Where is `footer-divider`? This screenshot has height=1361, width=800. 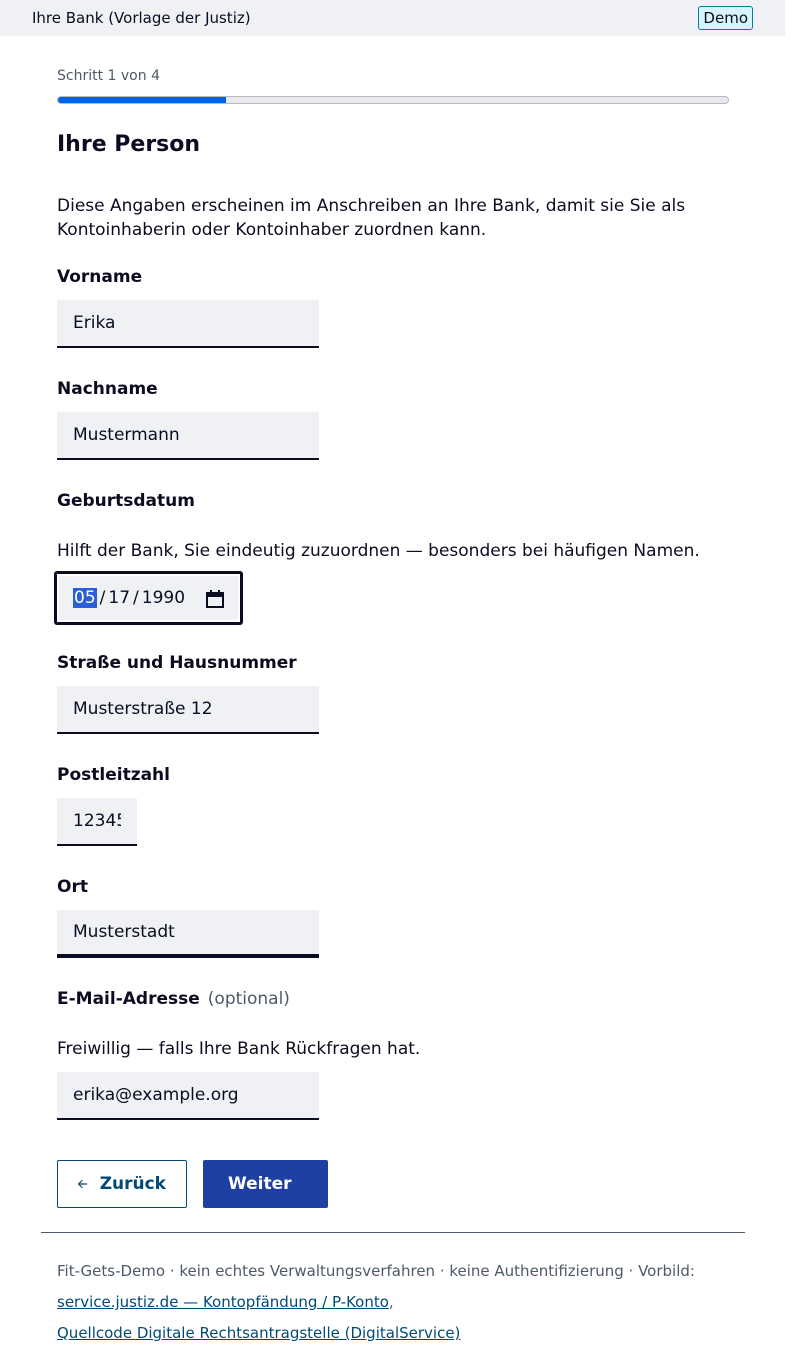 footer-divider is located at coordinates (393, 1232).